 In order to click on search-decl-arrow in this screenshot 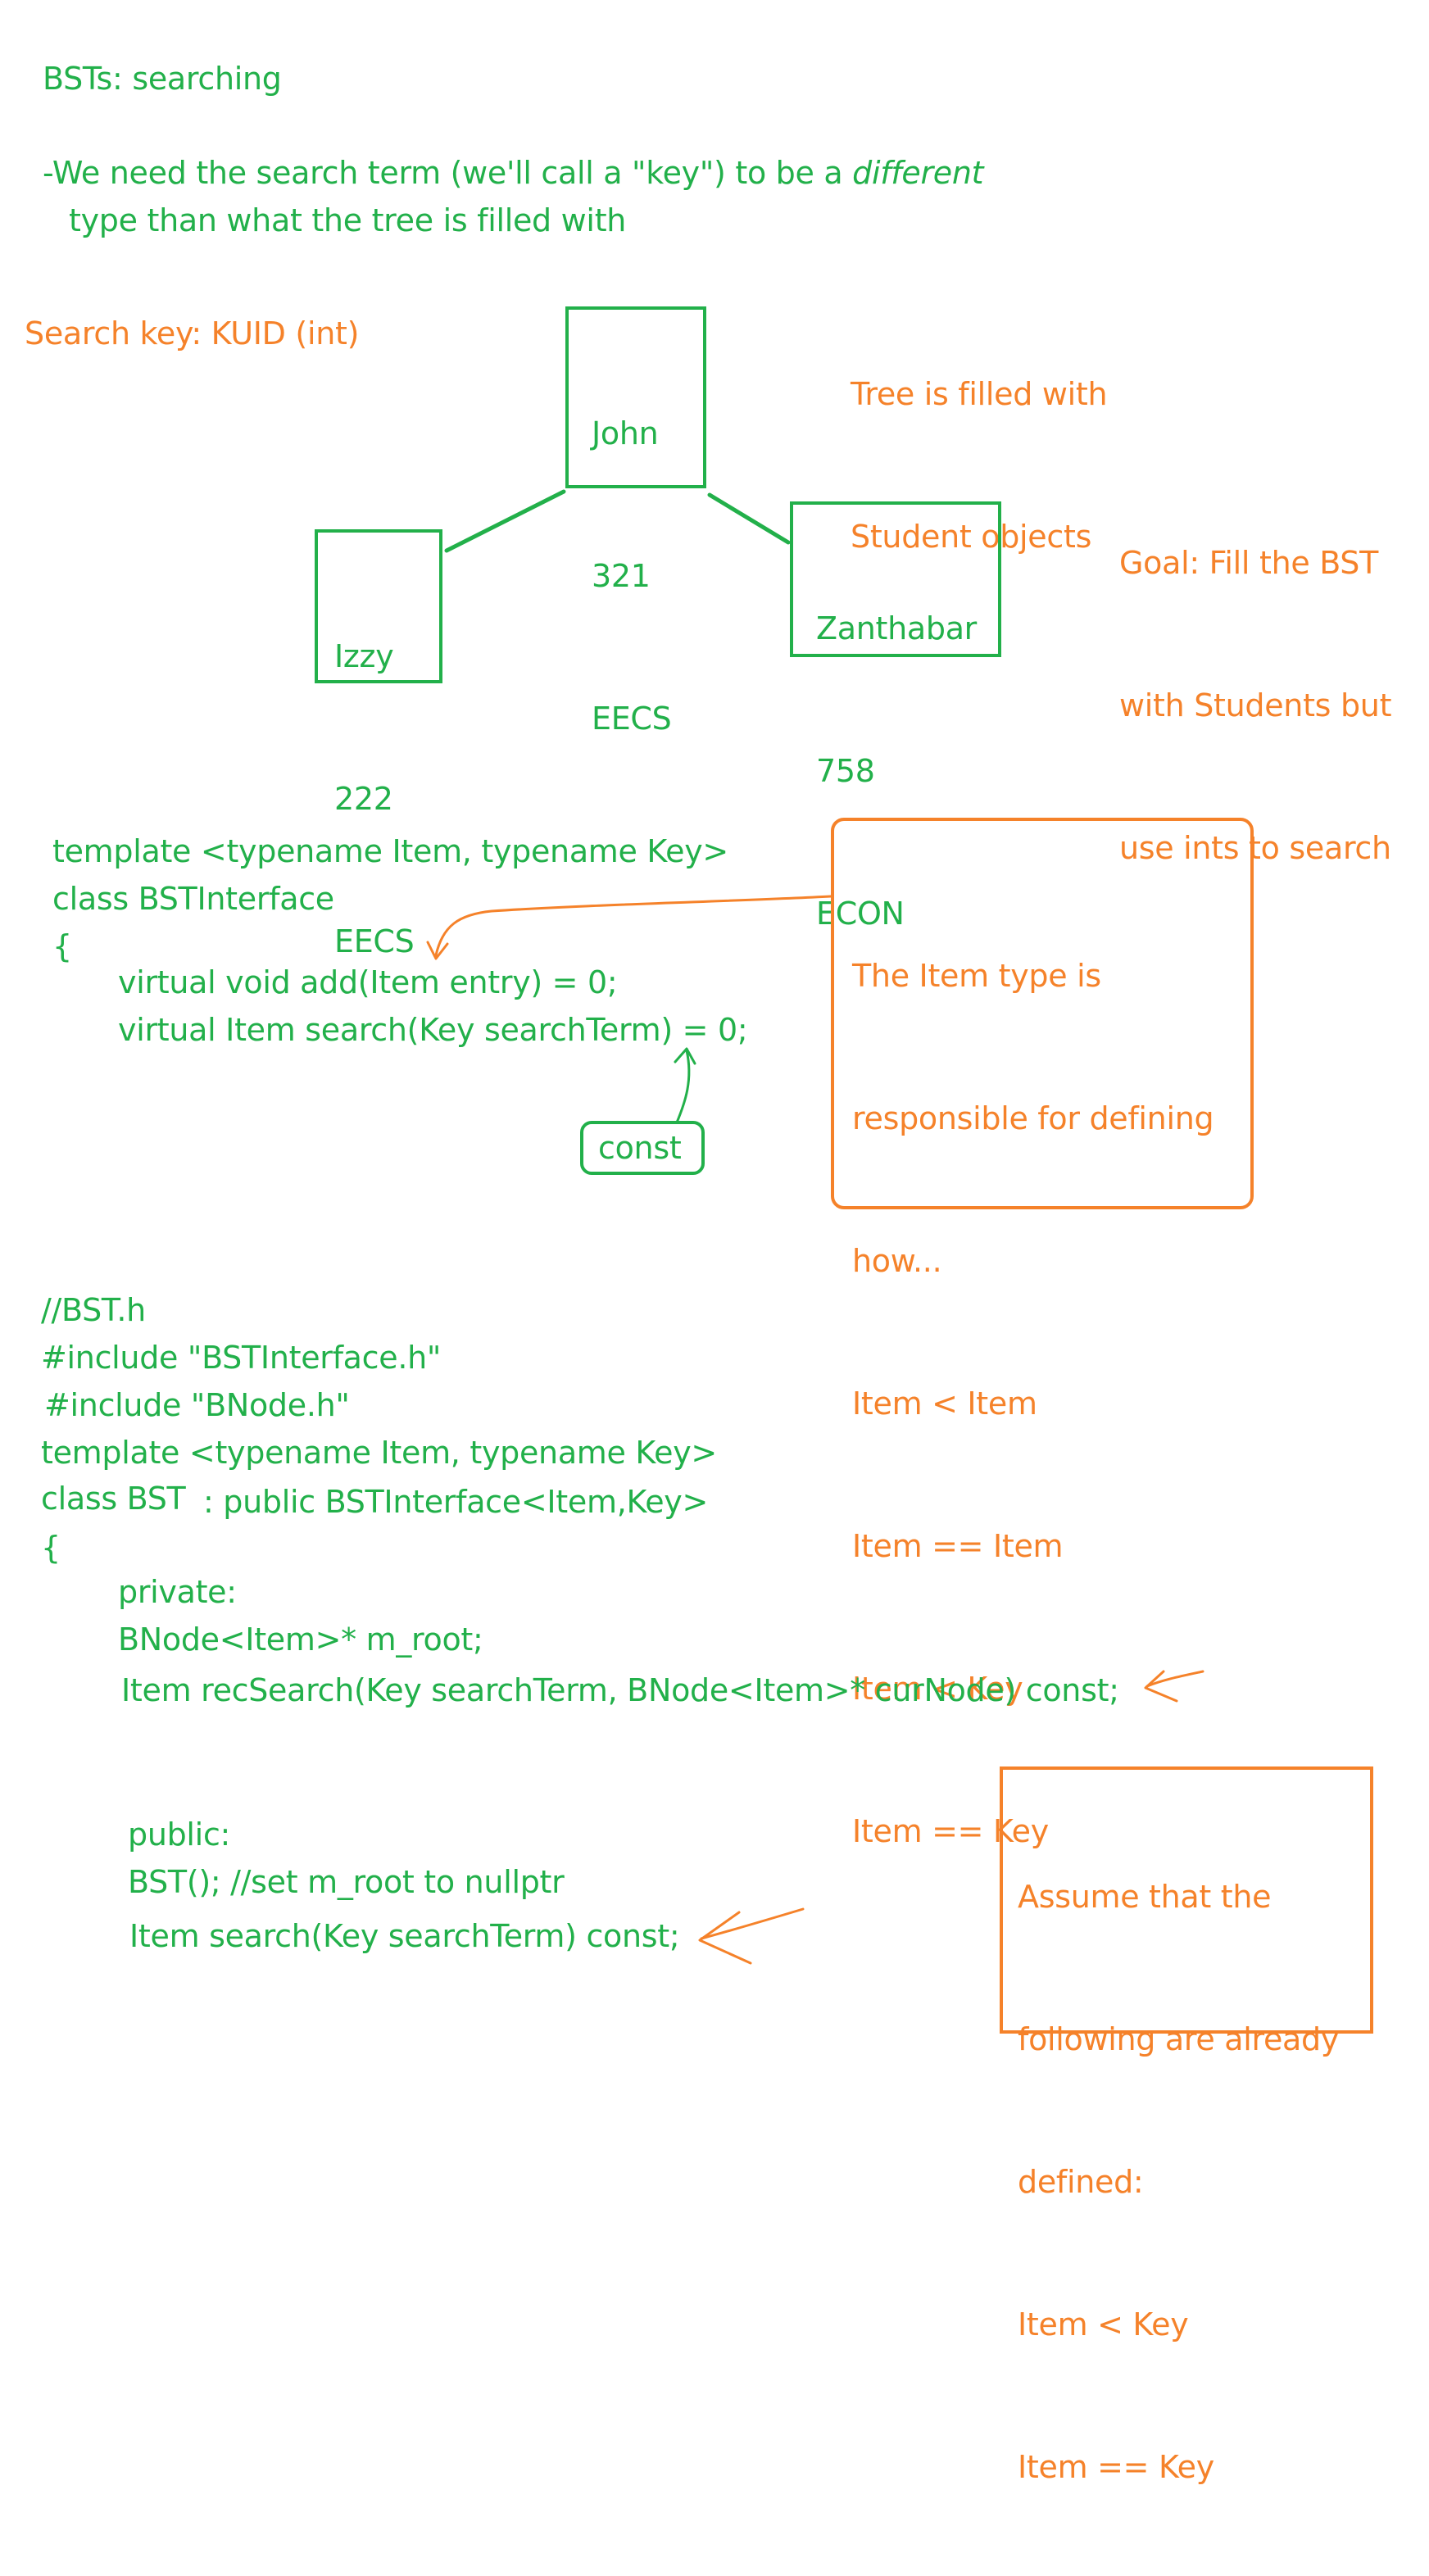, I will do `click(752, 1923)`.